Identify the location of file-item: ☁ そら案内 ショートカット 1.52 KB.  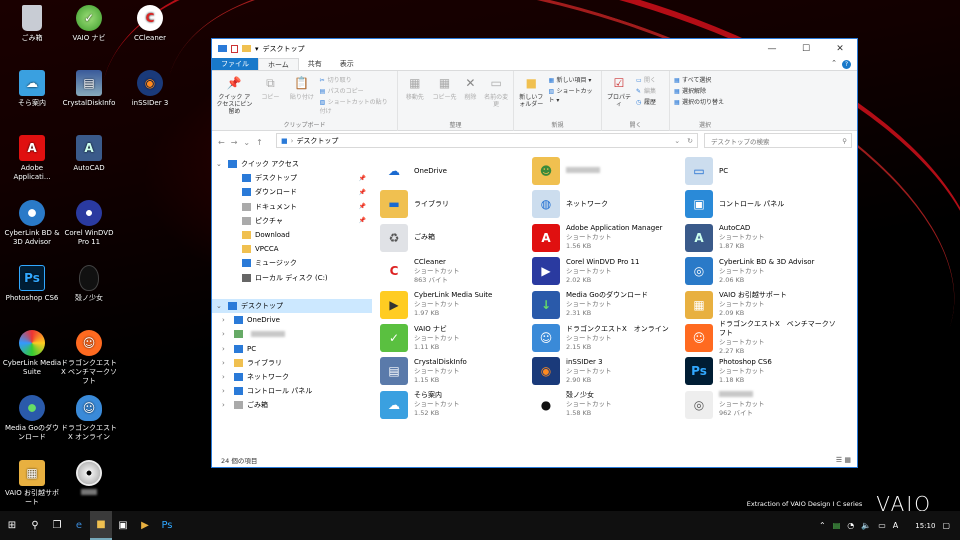
(456, 405).